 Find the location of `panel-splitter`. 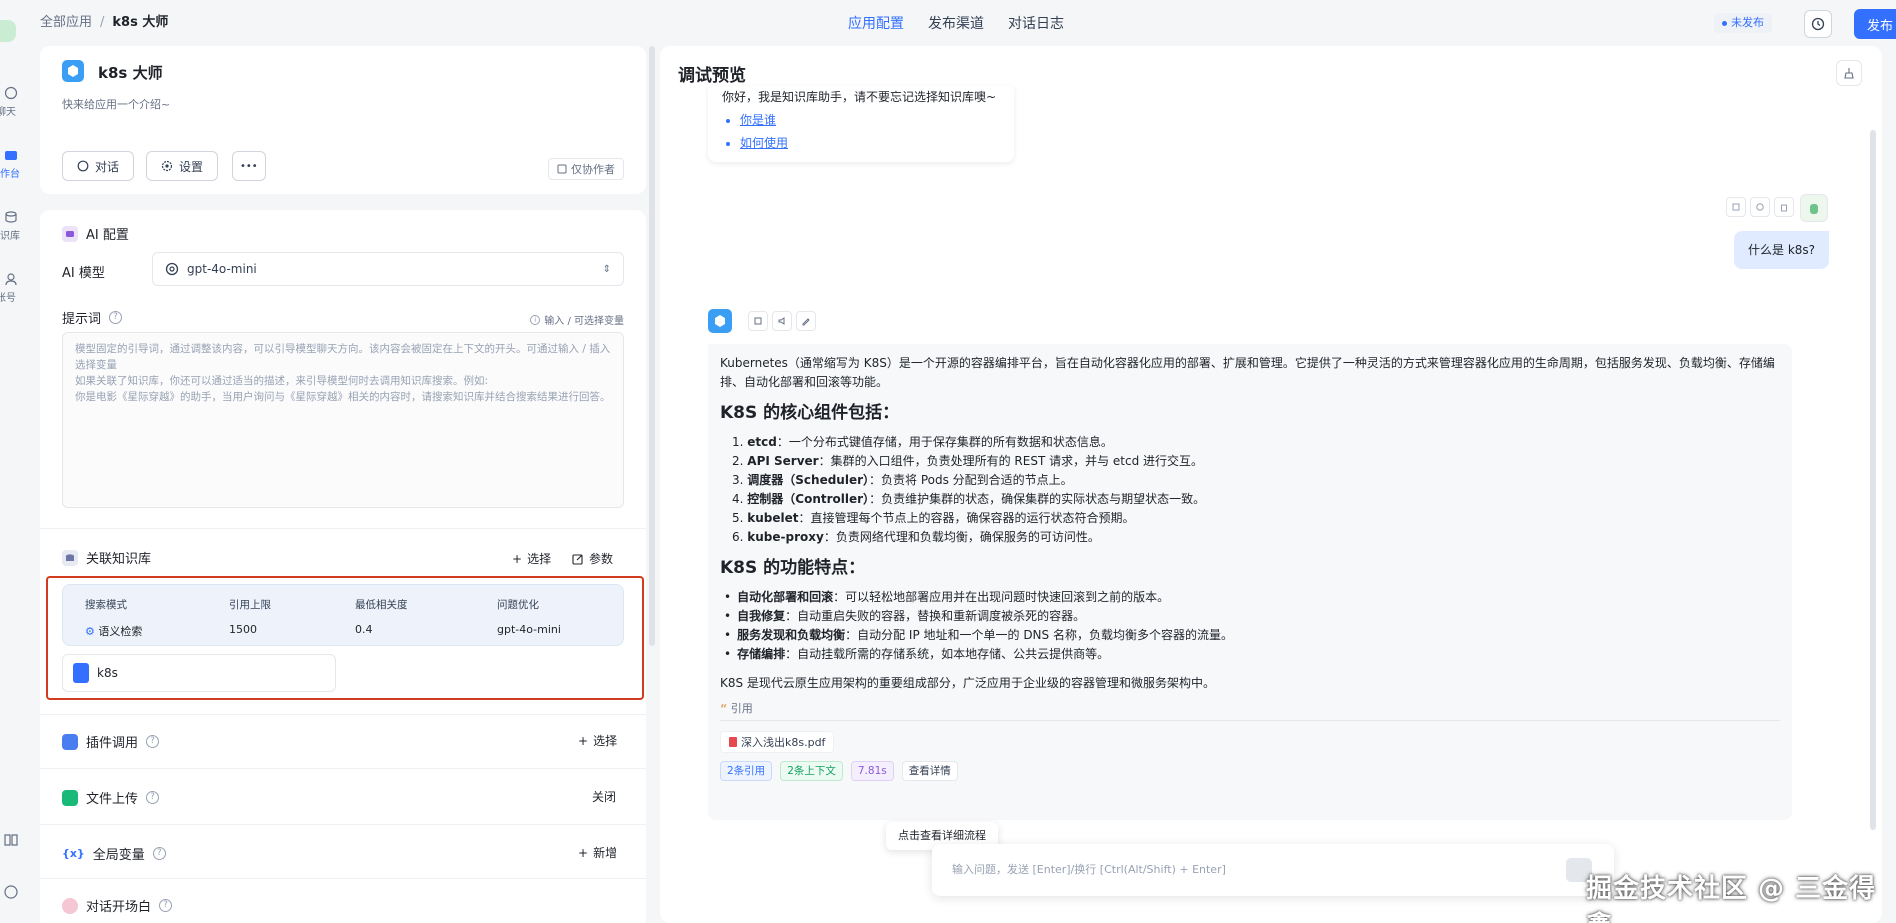

panel-splitter is located at coordinates (652, 346).